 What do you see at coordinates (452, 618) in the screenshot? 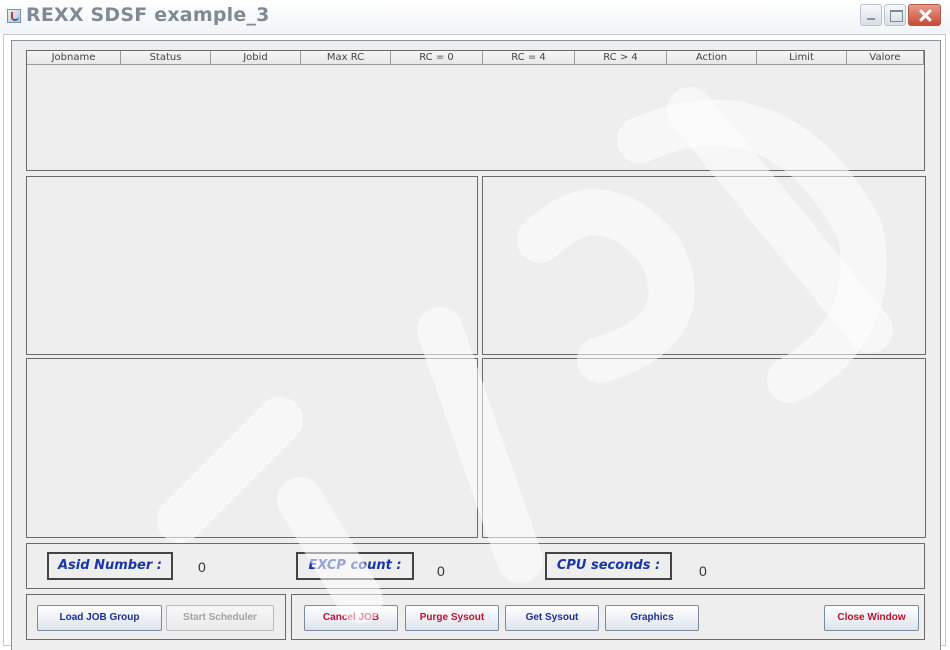
I see `purge-sysout-button: Purge Sysout` at bounding box center [452, 618].